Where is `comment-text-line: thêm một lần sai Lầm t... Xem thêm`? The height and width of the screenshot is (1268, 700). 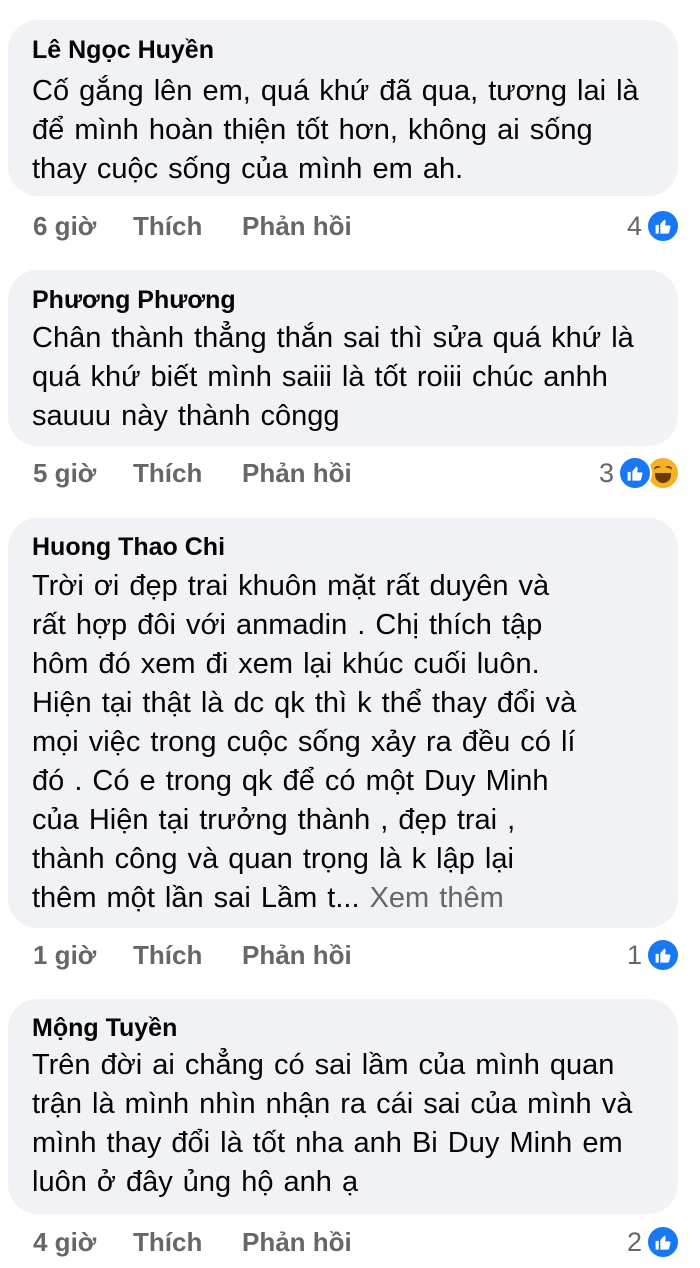
comment-text-line: thêm một lần sai Lầm t... Xem thêm is located at coordinates (349, 898).